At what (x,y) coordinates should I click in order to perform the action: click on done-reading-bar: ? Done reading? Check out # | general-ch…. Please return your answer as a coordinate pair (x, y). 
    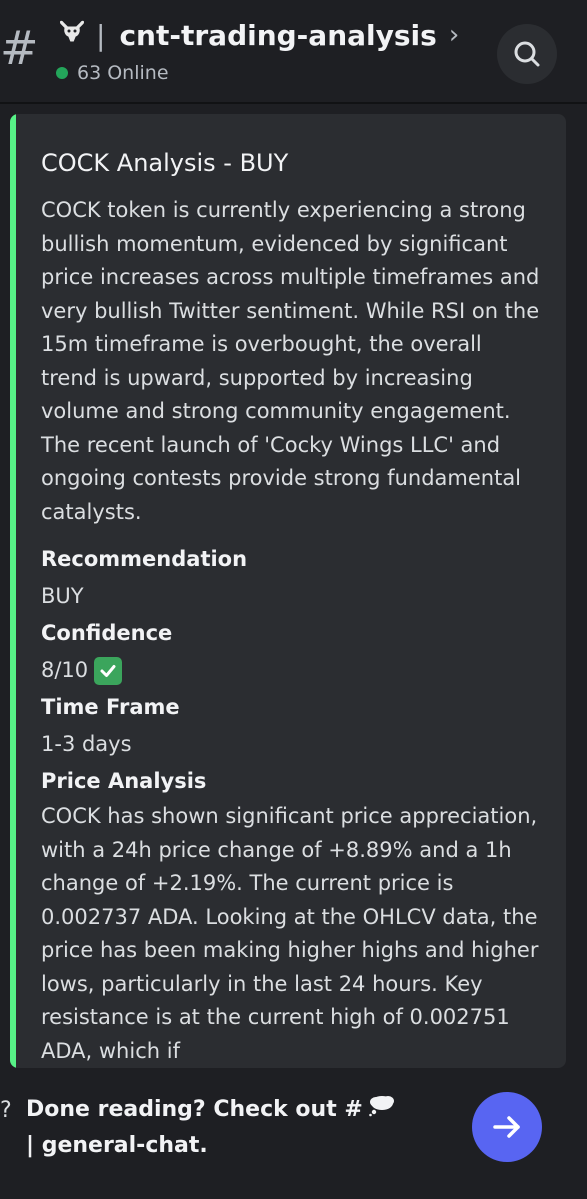
    Looking at the image, I should click on (293, 1133).